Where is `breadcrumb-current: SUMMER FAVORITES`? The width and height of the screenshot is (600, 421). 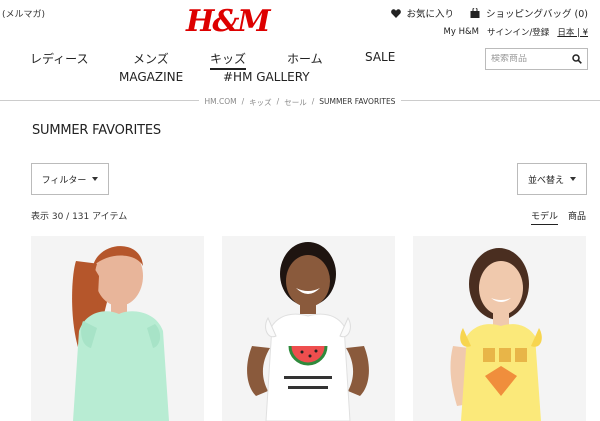 breadcrumb-current: SUMMER FAVORITES is located at coordinates (357, 101).